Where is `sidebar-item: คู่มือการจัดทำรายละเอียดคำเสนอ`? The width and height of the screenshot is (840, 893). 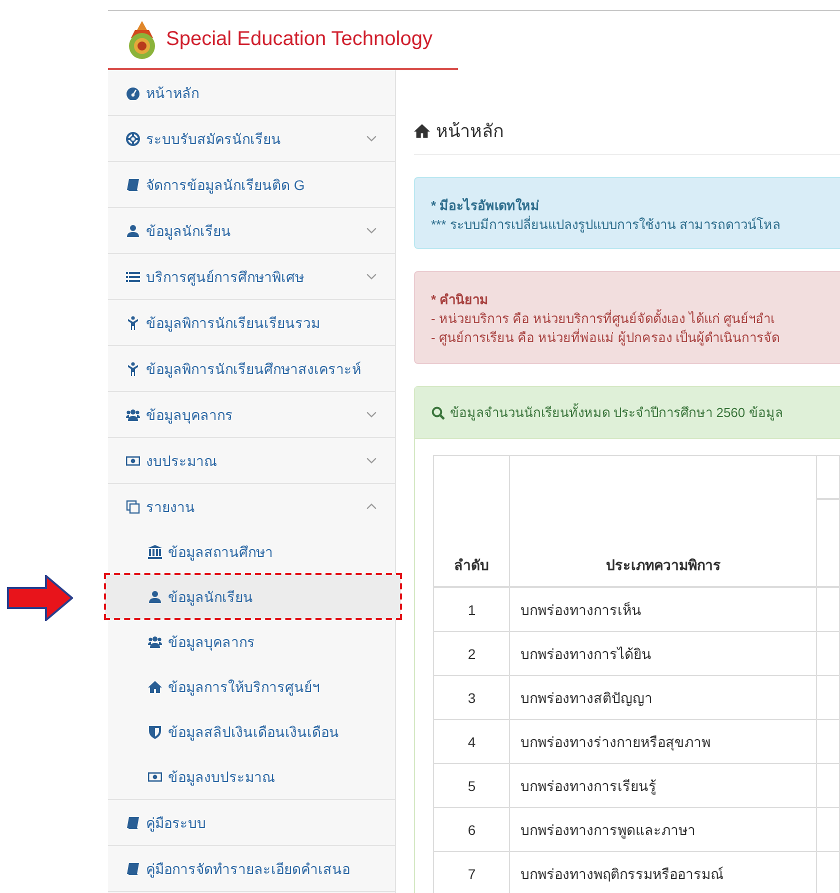 sidebar-item: คู่มือการจัดทำรายละเอียดคำเสนอ is located at coordinates (251, 868).